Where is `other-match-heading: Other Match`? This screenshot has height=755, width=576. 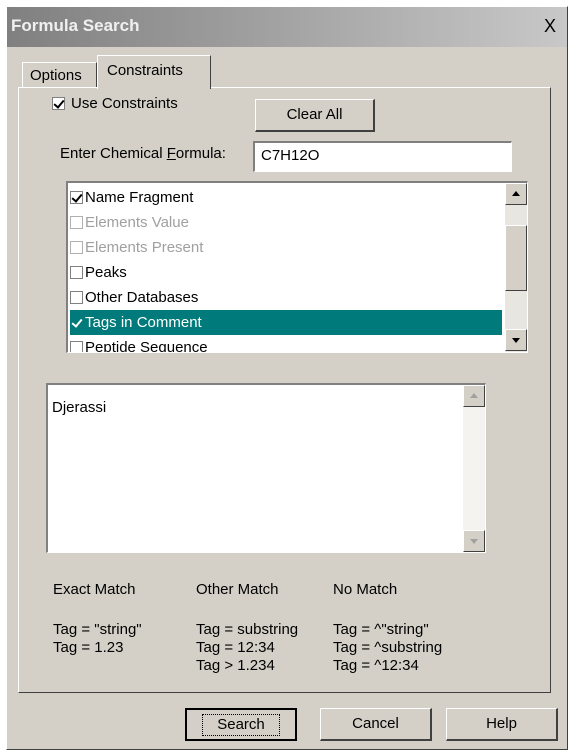 other-match-heading: Other Match is located at coordinates (237, 589).